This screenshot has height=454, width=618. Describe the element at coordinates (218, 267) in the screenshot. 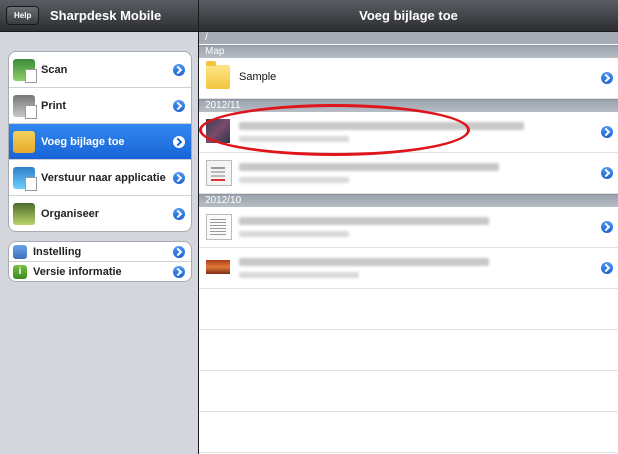

I see `image-thumbnail` at that location.